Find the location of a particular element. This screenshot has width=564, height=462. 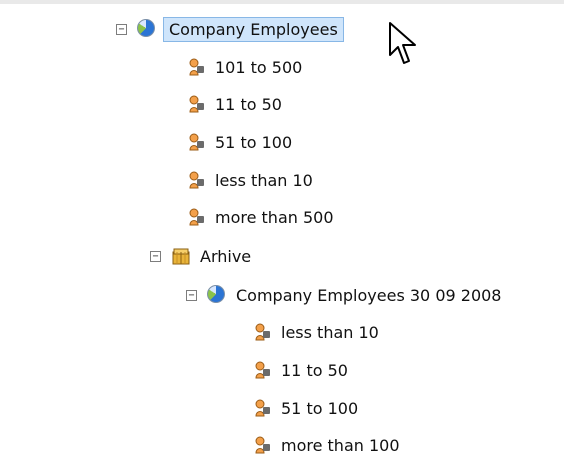

tree-node-company-employees-snapshot: − Company Employees 30 09 2008 is located at coordinates (345, 295).